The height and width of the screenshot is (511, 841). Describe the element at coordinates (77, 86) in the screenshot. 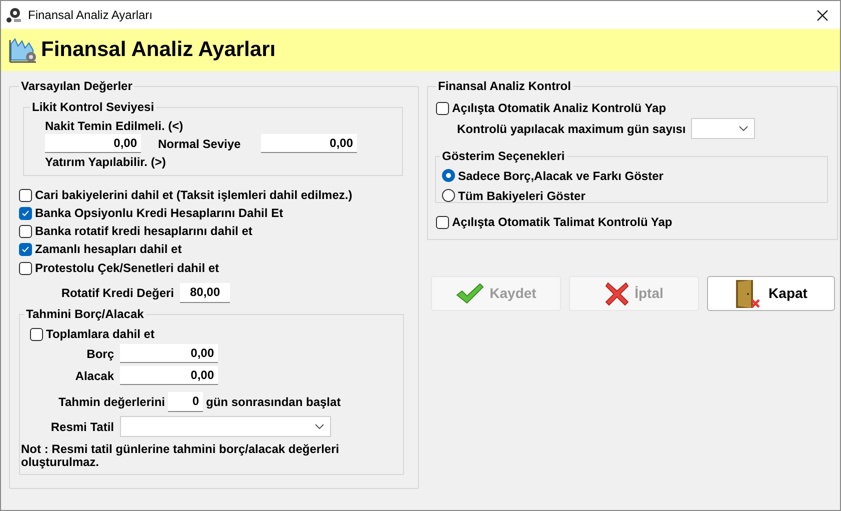

I see `group-title: Varsayılan Değerler` at that location.